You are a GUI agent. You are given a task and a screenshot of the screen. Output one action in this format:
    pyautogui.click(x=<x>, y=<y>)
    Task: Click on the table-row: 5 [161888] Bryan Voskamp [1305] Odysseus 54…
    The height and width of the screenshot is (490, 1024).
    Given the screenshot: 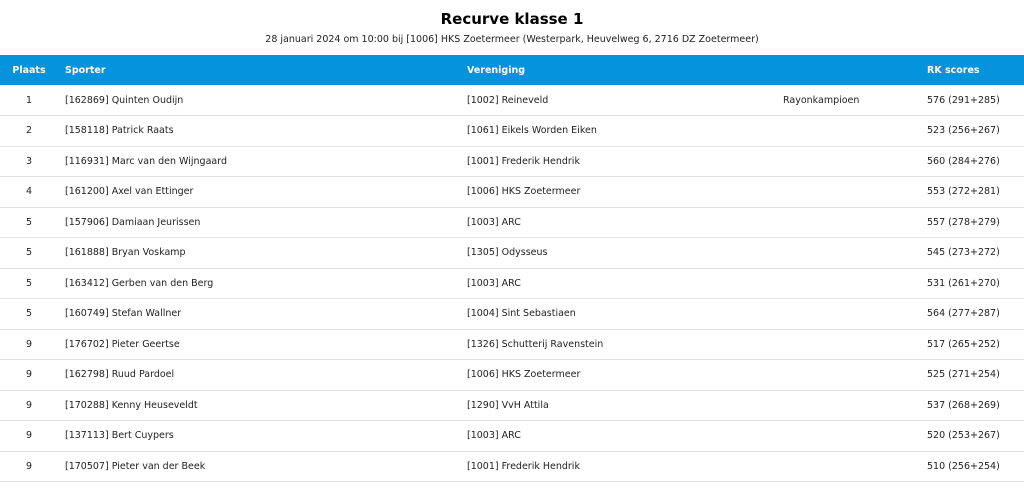 What is the action you would take?
    pyautogui.click(x=512, y=253)
    